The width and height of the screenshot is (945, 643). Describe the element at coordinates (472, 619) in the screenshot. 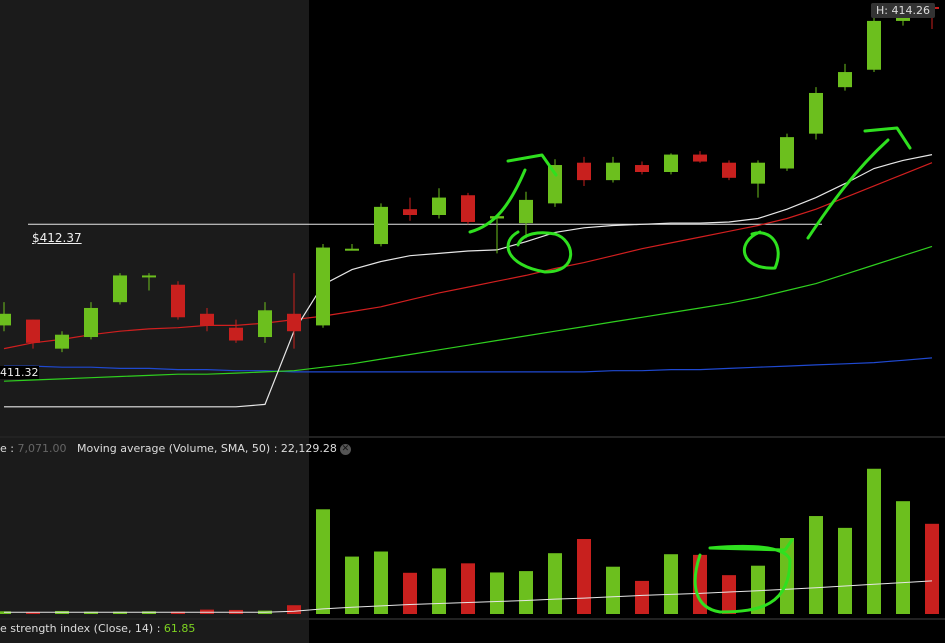

I see `panel-divider-bottom` at that location.